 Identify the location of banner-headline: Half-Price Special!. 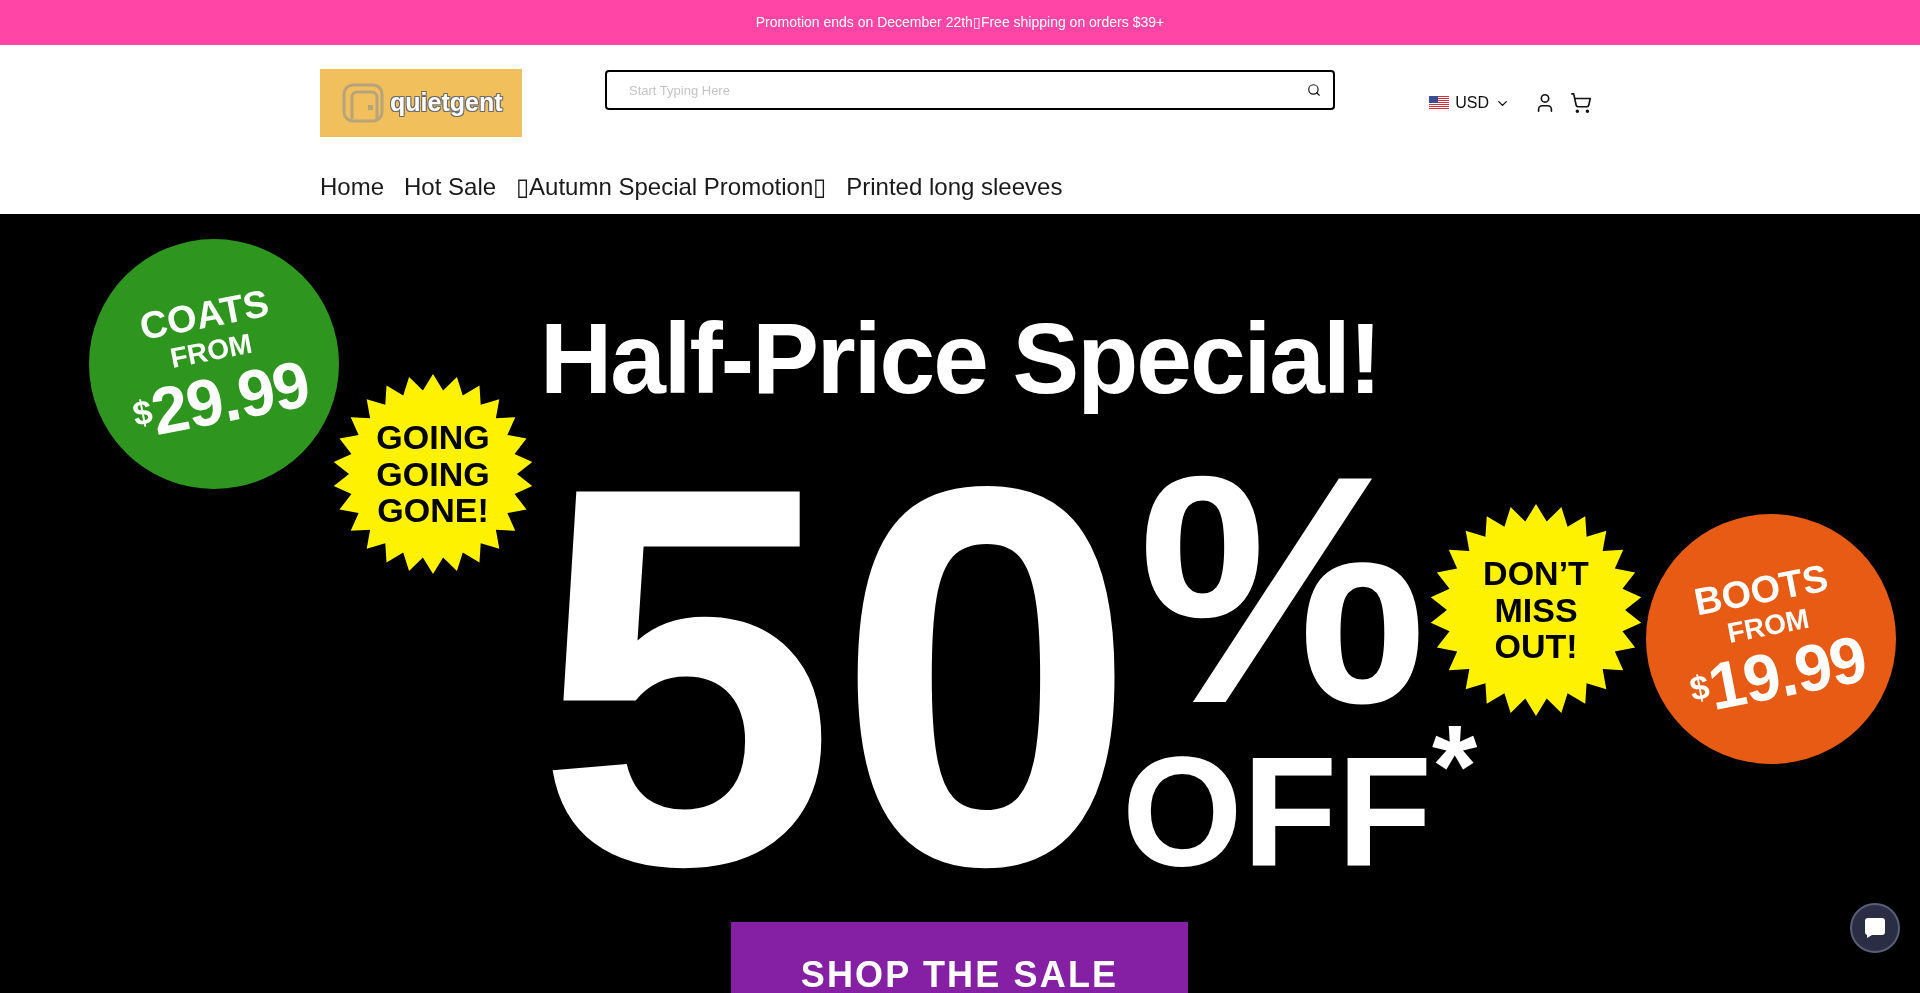
(960, 358).